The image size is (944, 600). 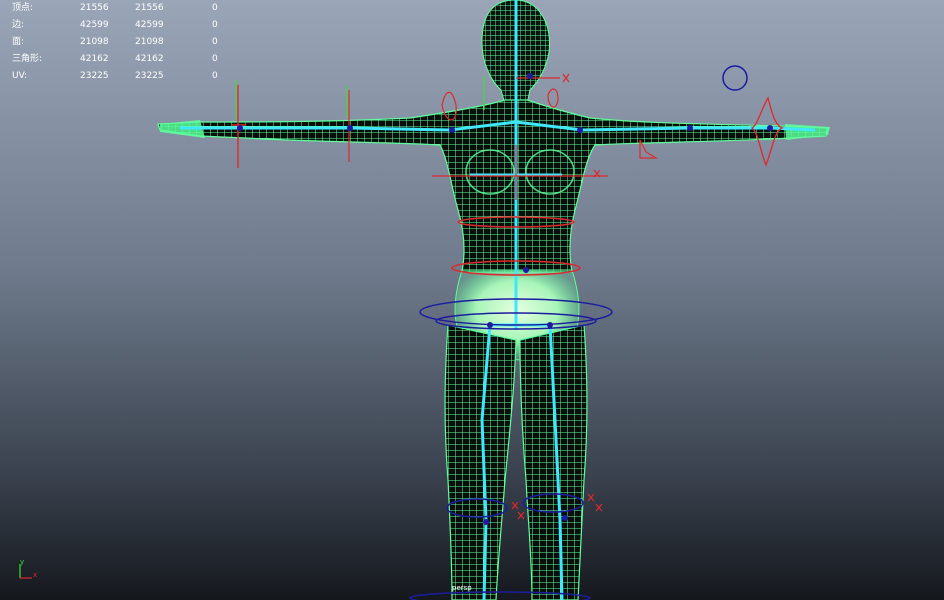 What do you see at coordinates (486, 522) in the screenshot?
I see `joint-left-knee` at bounding box center [486, 522].